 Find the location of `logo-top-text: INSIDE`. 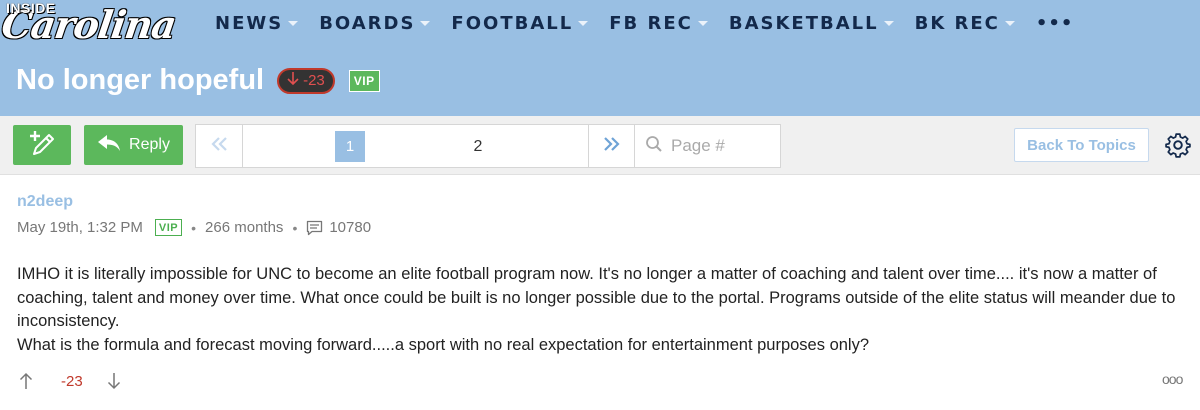

logo-top-text: INSIDE is located at coordinates (31, 8).